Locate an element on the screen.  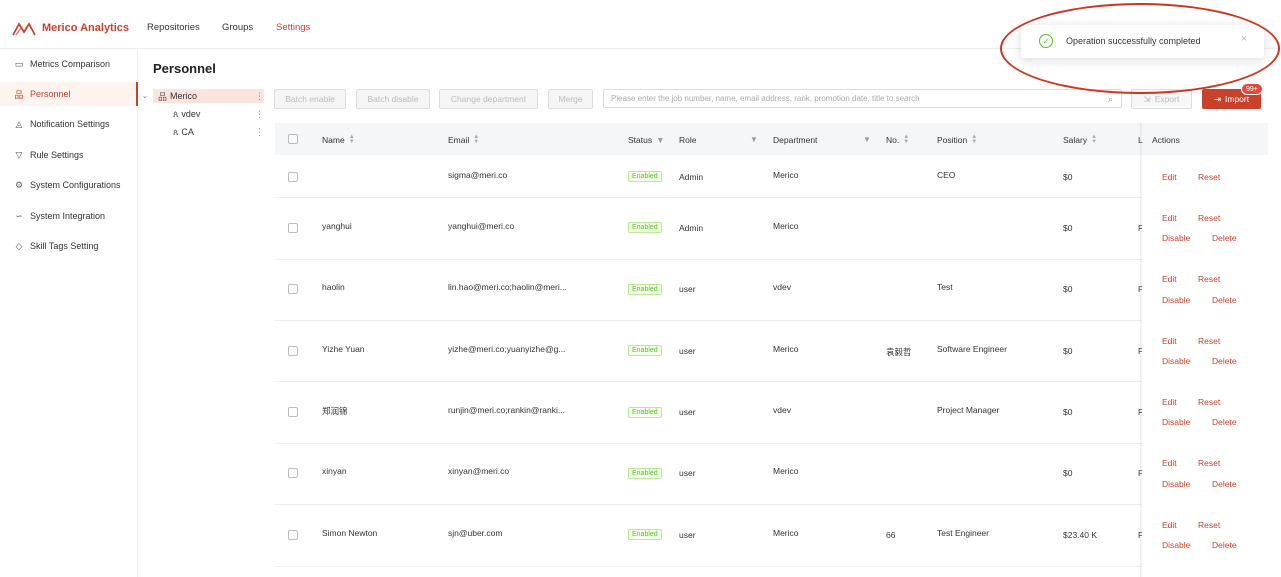
nav-groups: Groups is located at coordinates (237, 27).